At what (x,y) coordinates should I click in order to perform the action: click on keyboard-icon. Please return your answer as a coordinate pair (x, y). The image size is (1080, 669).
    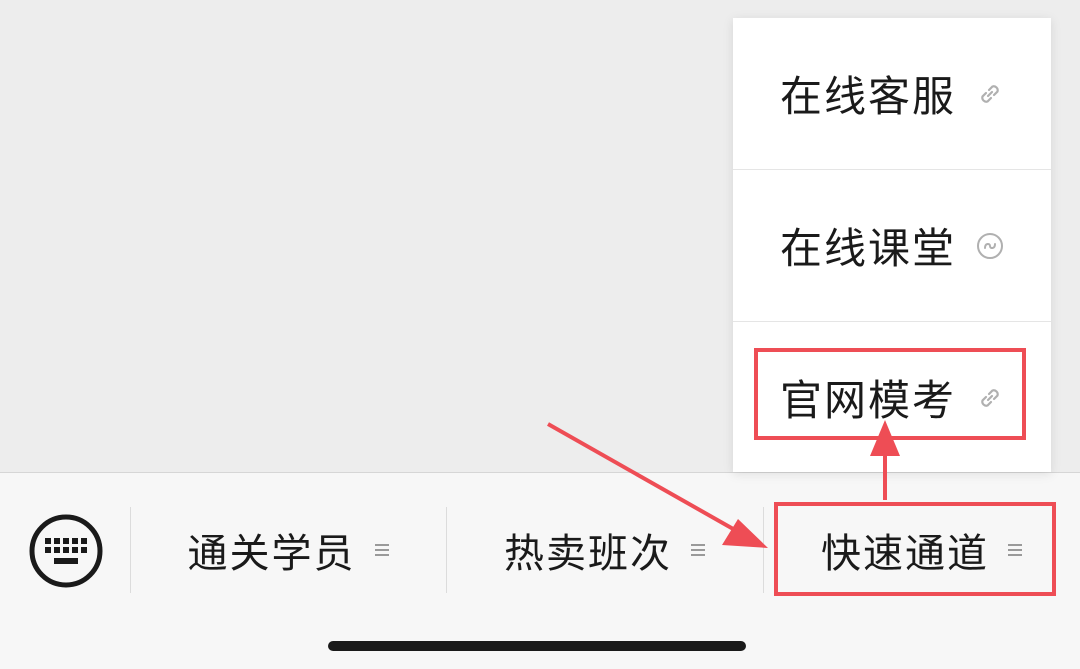
    Looking at the image, I should click on (66, 551).